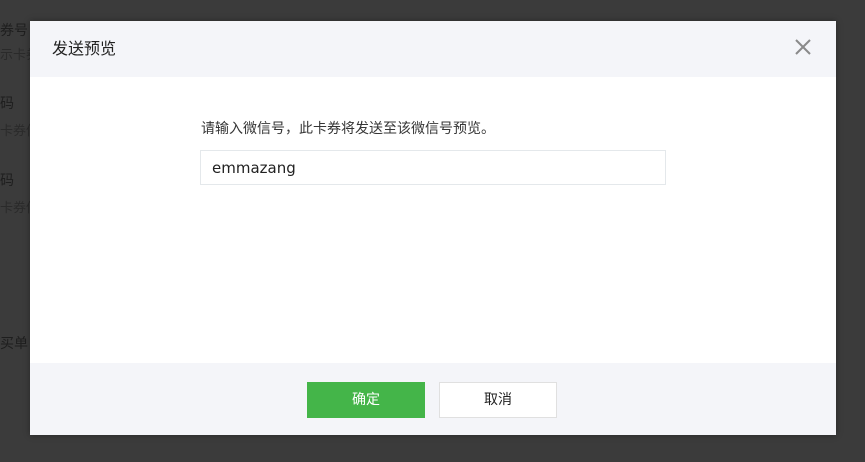  I want to click on dialog-footer: 确定 取消, so click(433, 399).